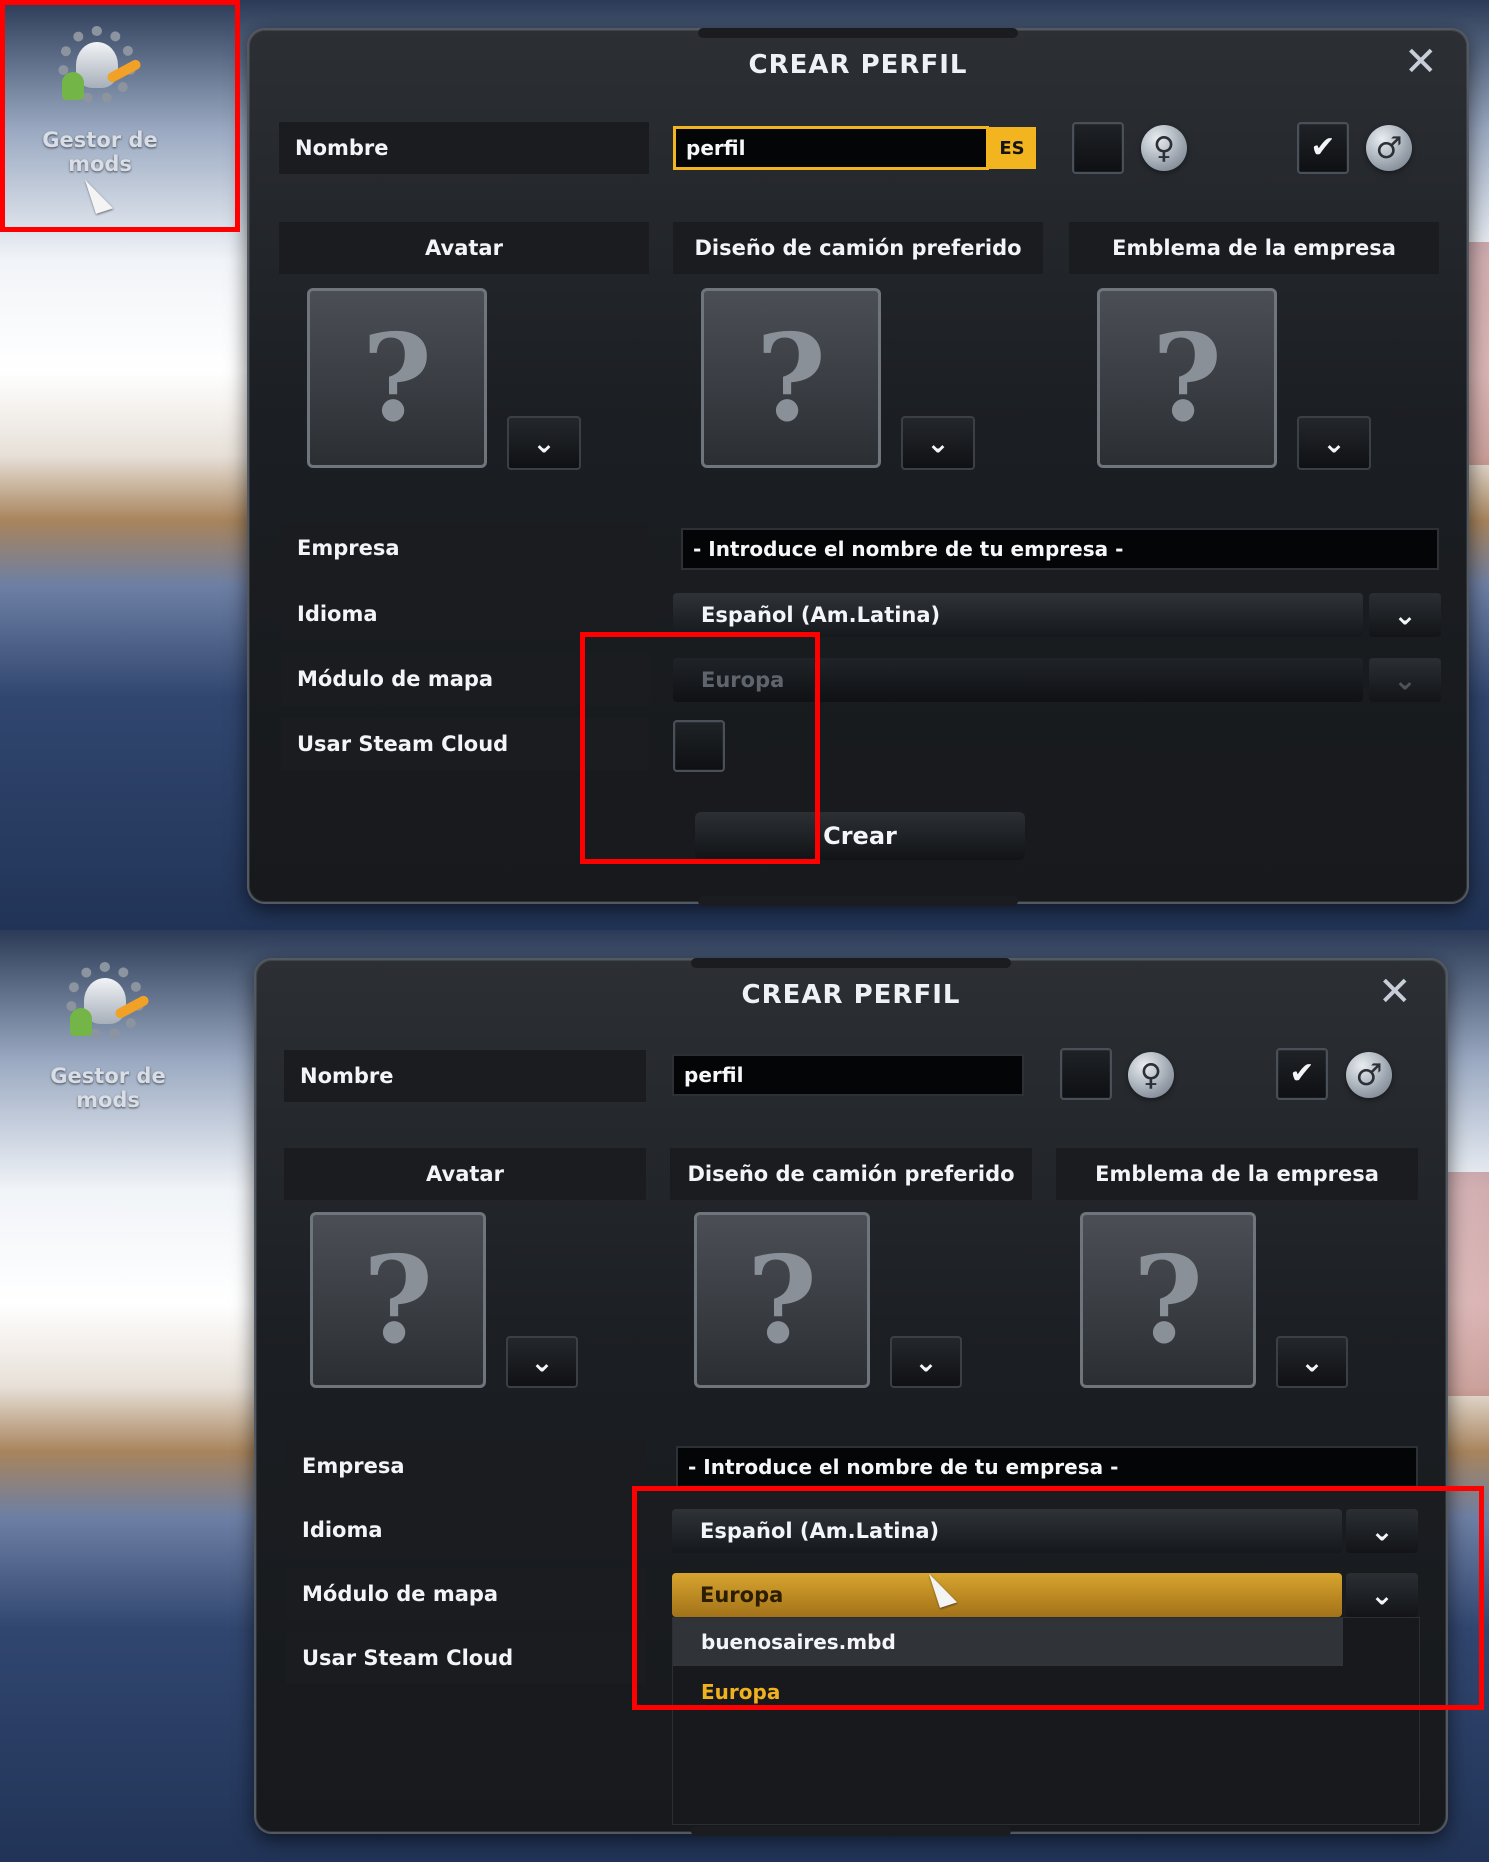 This screenshot has height=1862, width=1489. What do you see at coordinates (1008, 1642) in the screenshot?
I see `map-option-buenosaires: buenosaires.mbd` at bounding box center [1008, 1642].